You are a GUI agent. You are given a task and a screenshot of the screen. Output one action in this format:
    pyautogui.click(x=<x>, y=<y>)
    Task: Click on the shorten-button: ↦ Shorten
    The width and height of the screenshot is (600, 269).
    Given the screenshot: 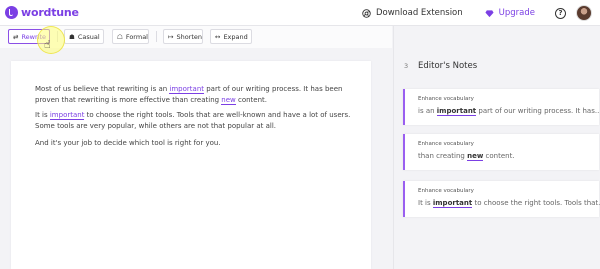 What is the action you would take?
    pyautogui.click(x=183, y=36)
    